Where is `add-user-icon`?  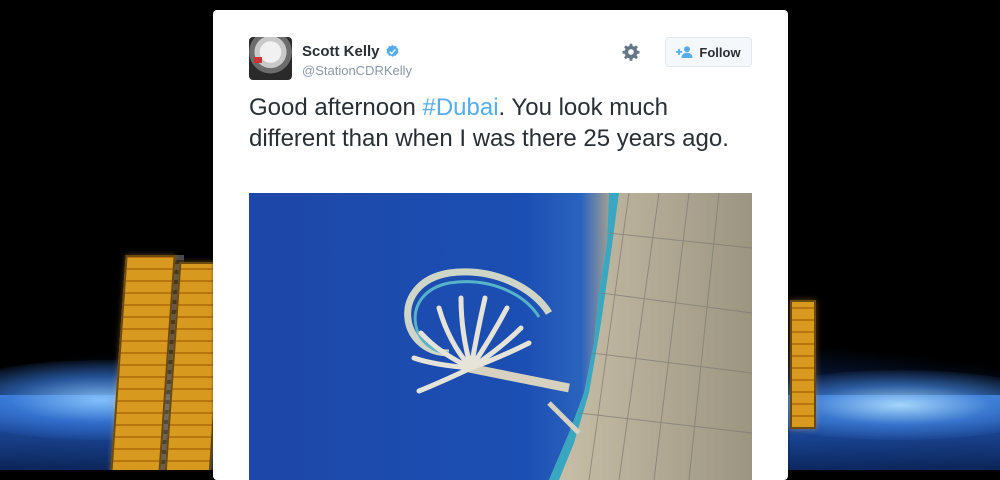
add-user-icon is located at coordinates (684, 52).